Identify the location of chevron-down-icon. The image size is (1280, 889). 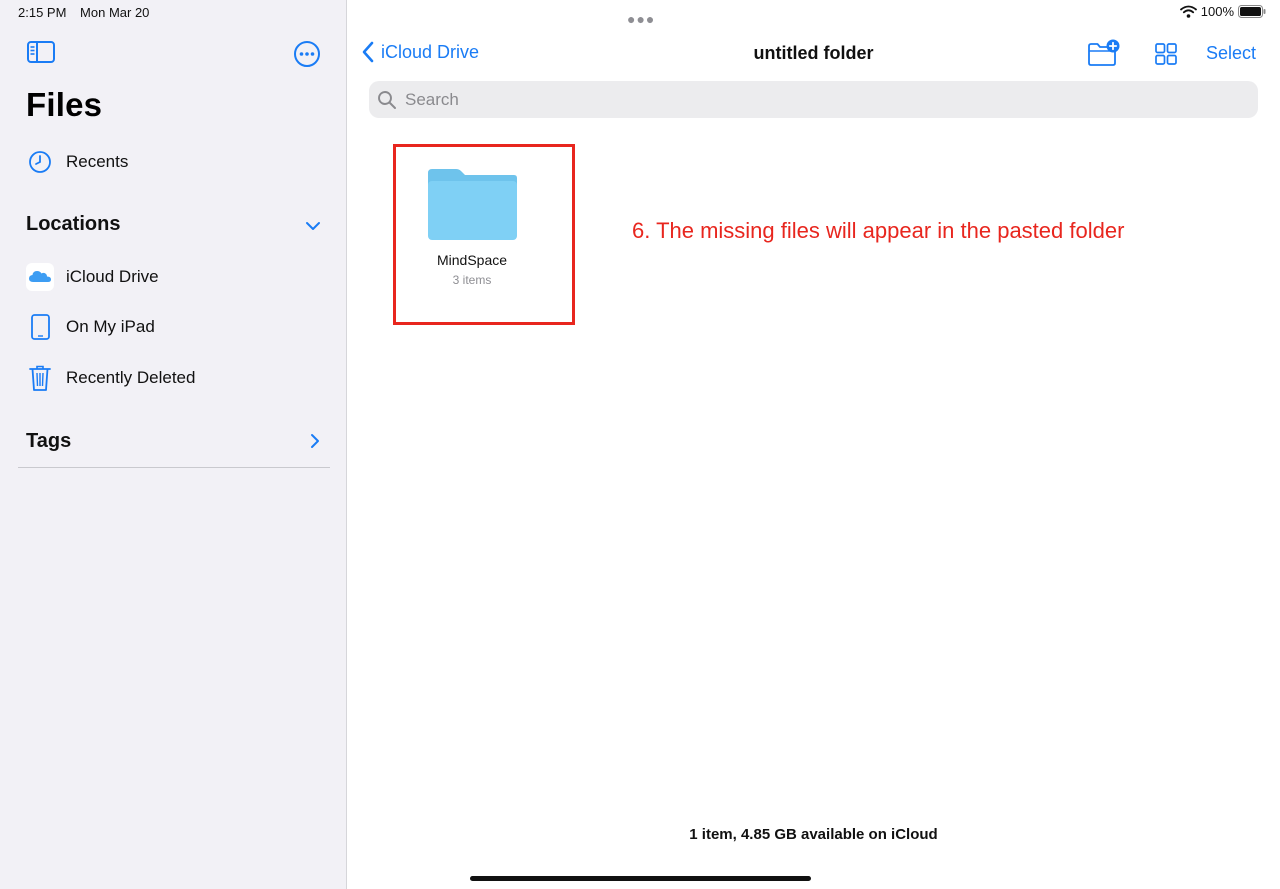
(313, 226).